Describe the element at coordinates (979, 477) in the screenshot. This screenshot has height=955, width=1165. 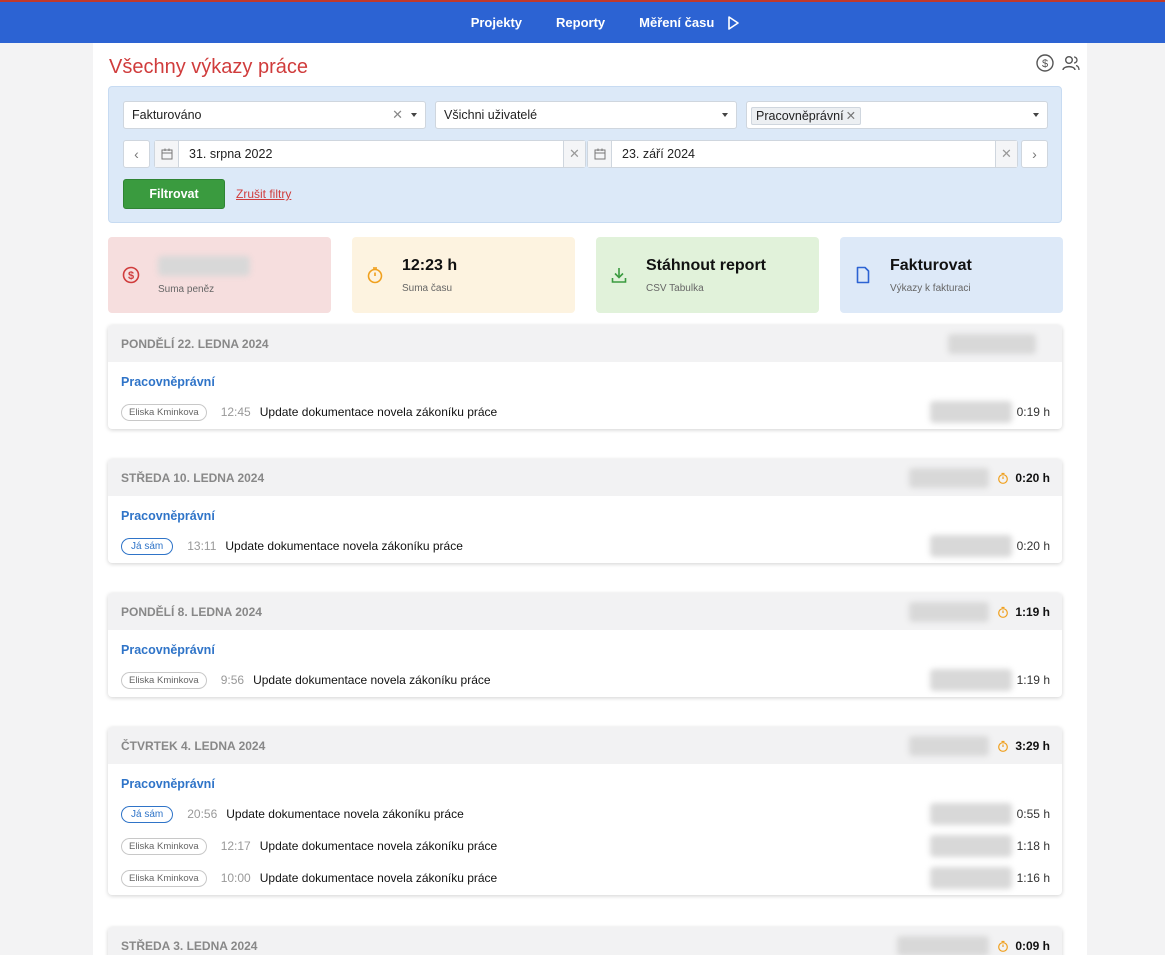
I see `day-total: 0:20 h` at that location.